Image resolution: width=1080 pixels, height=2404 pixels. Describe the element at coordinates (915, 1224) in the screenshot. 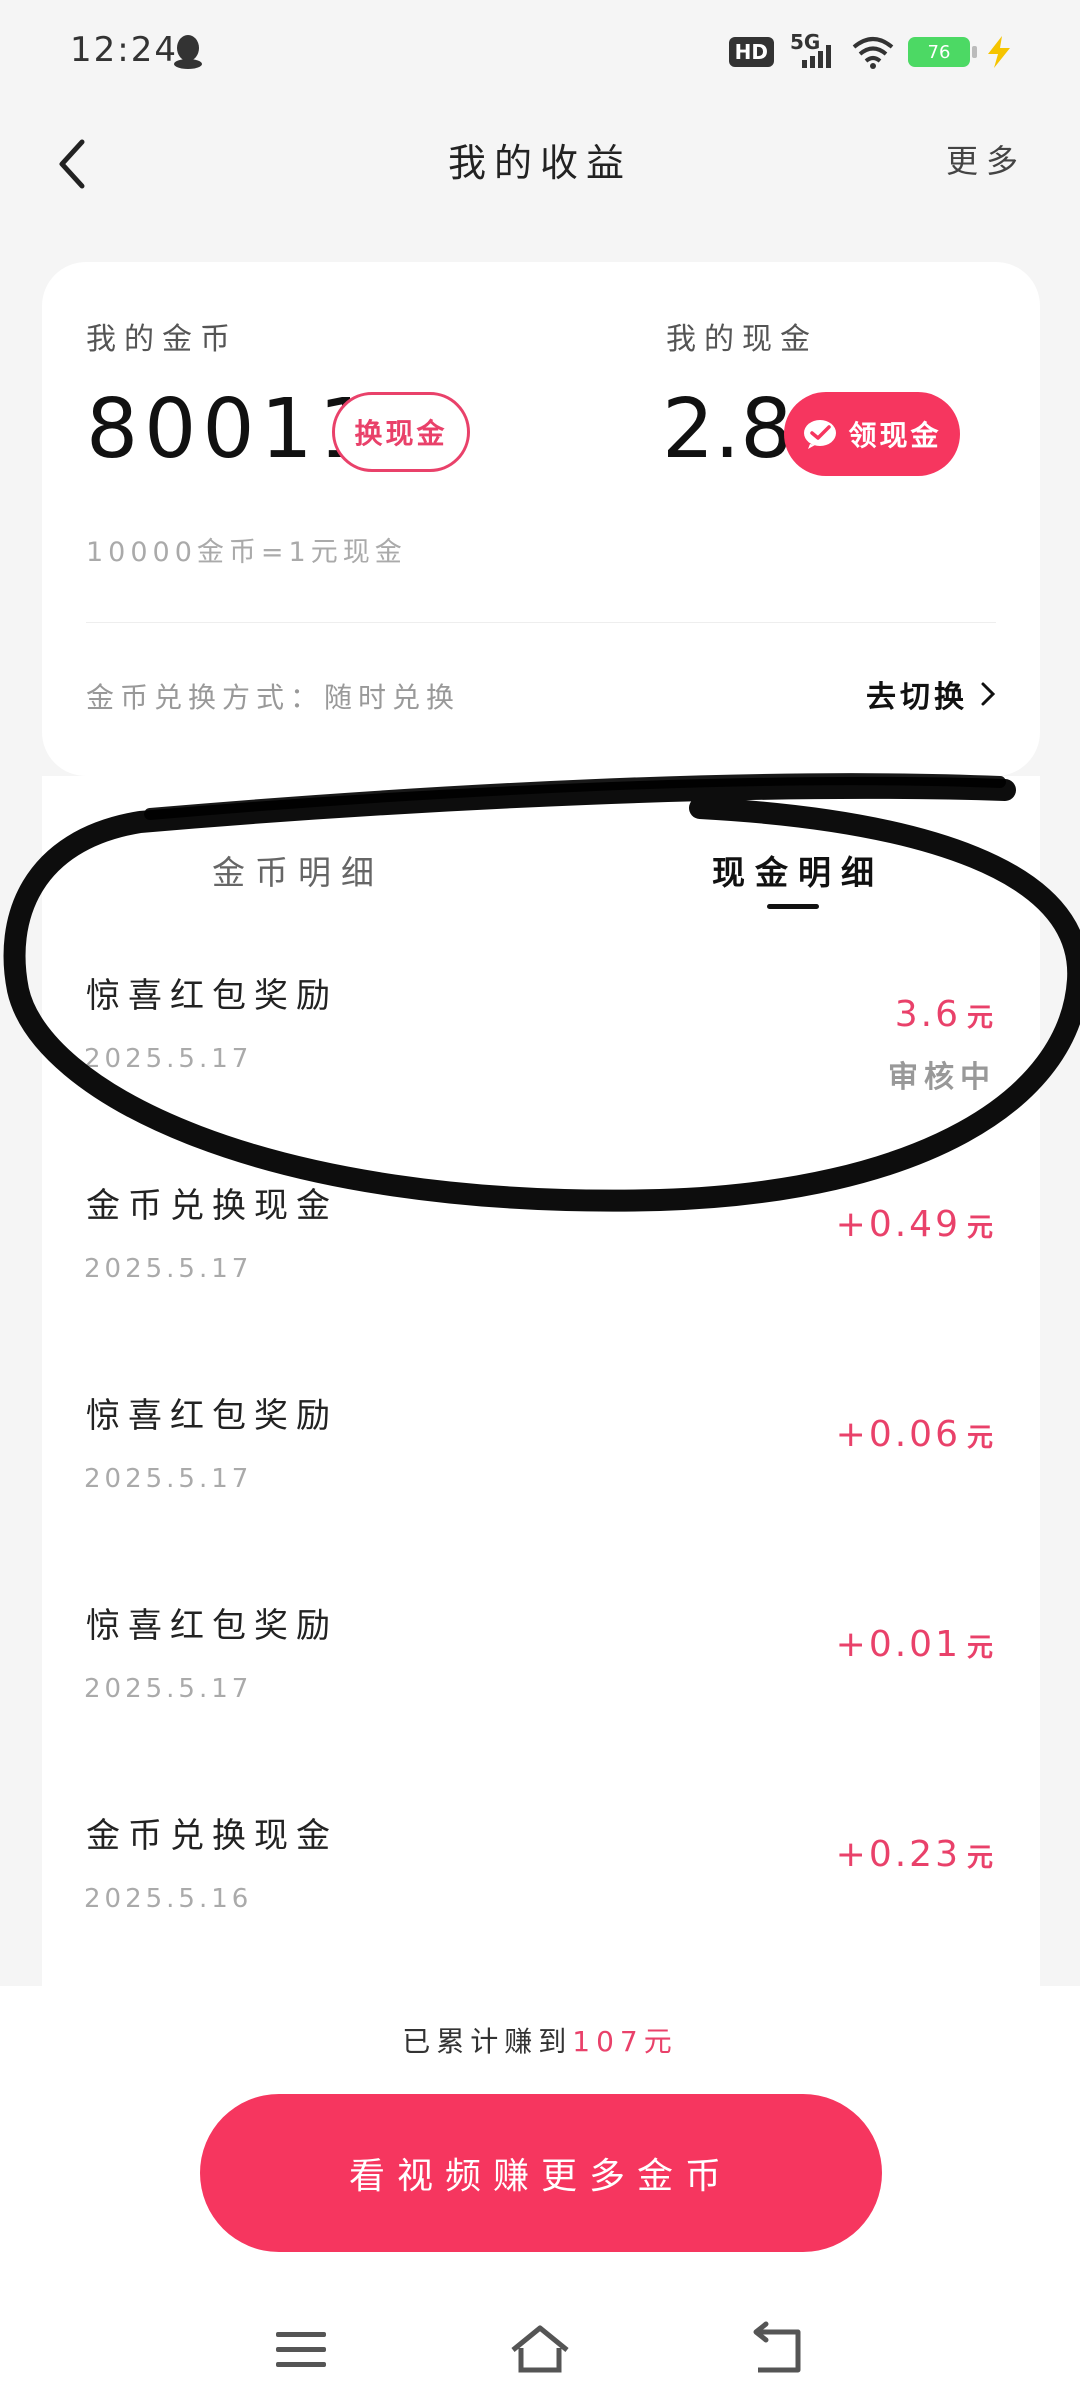

I see `record-amount: +0.49 元` at that location.